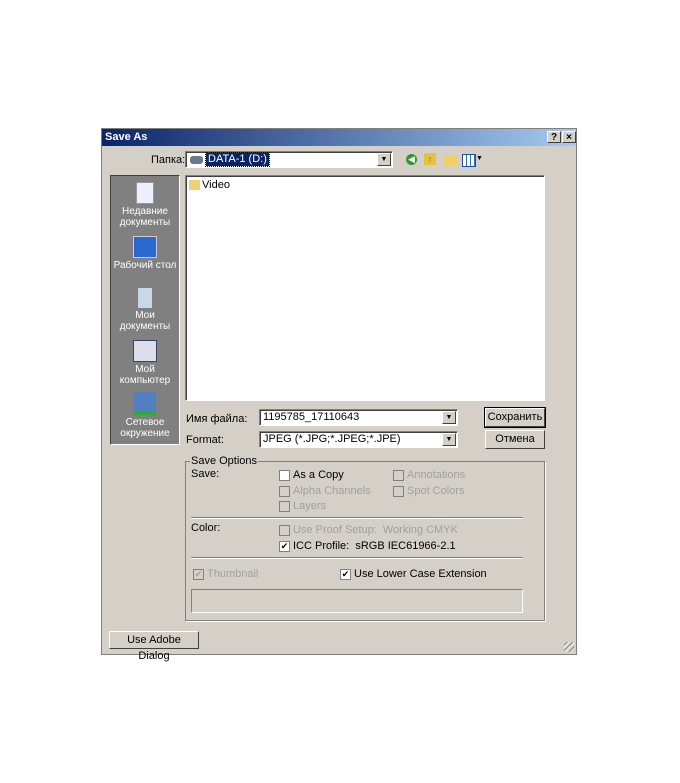  I want to click on up-folder-icon: ↑, so click(430, 159).